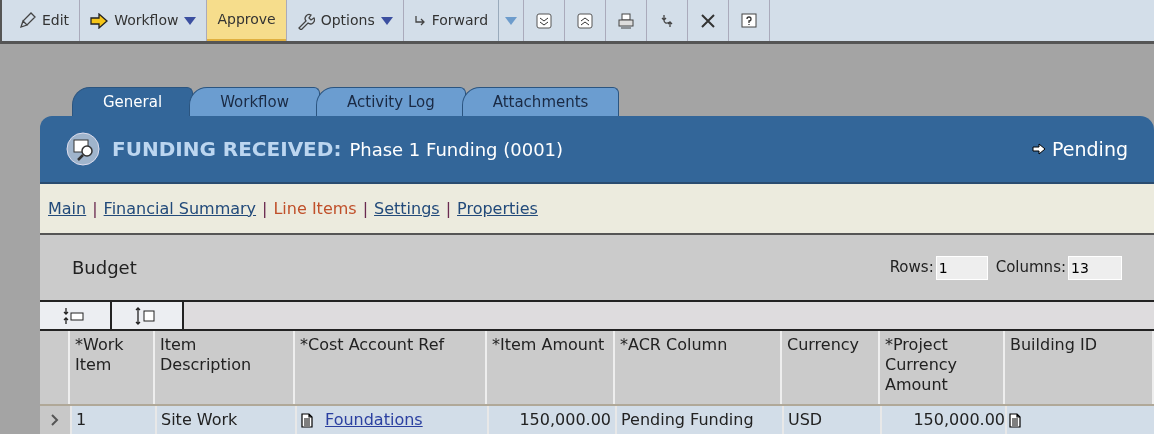 This screenshot has width=1154, height=434. Describe the element at coordinates (67, 208) in the screenshot. I see `nav-link: Main` at that location.